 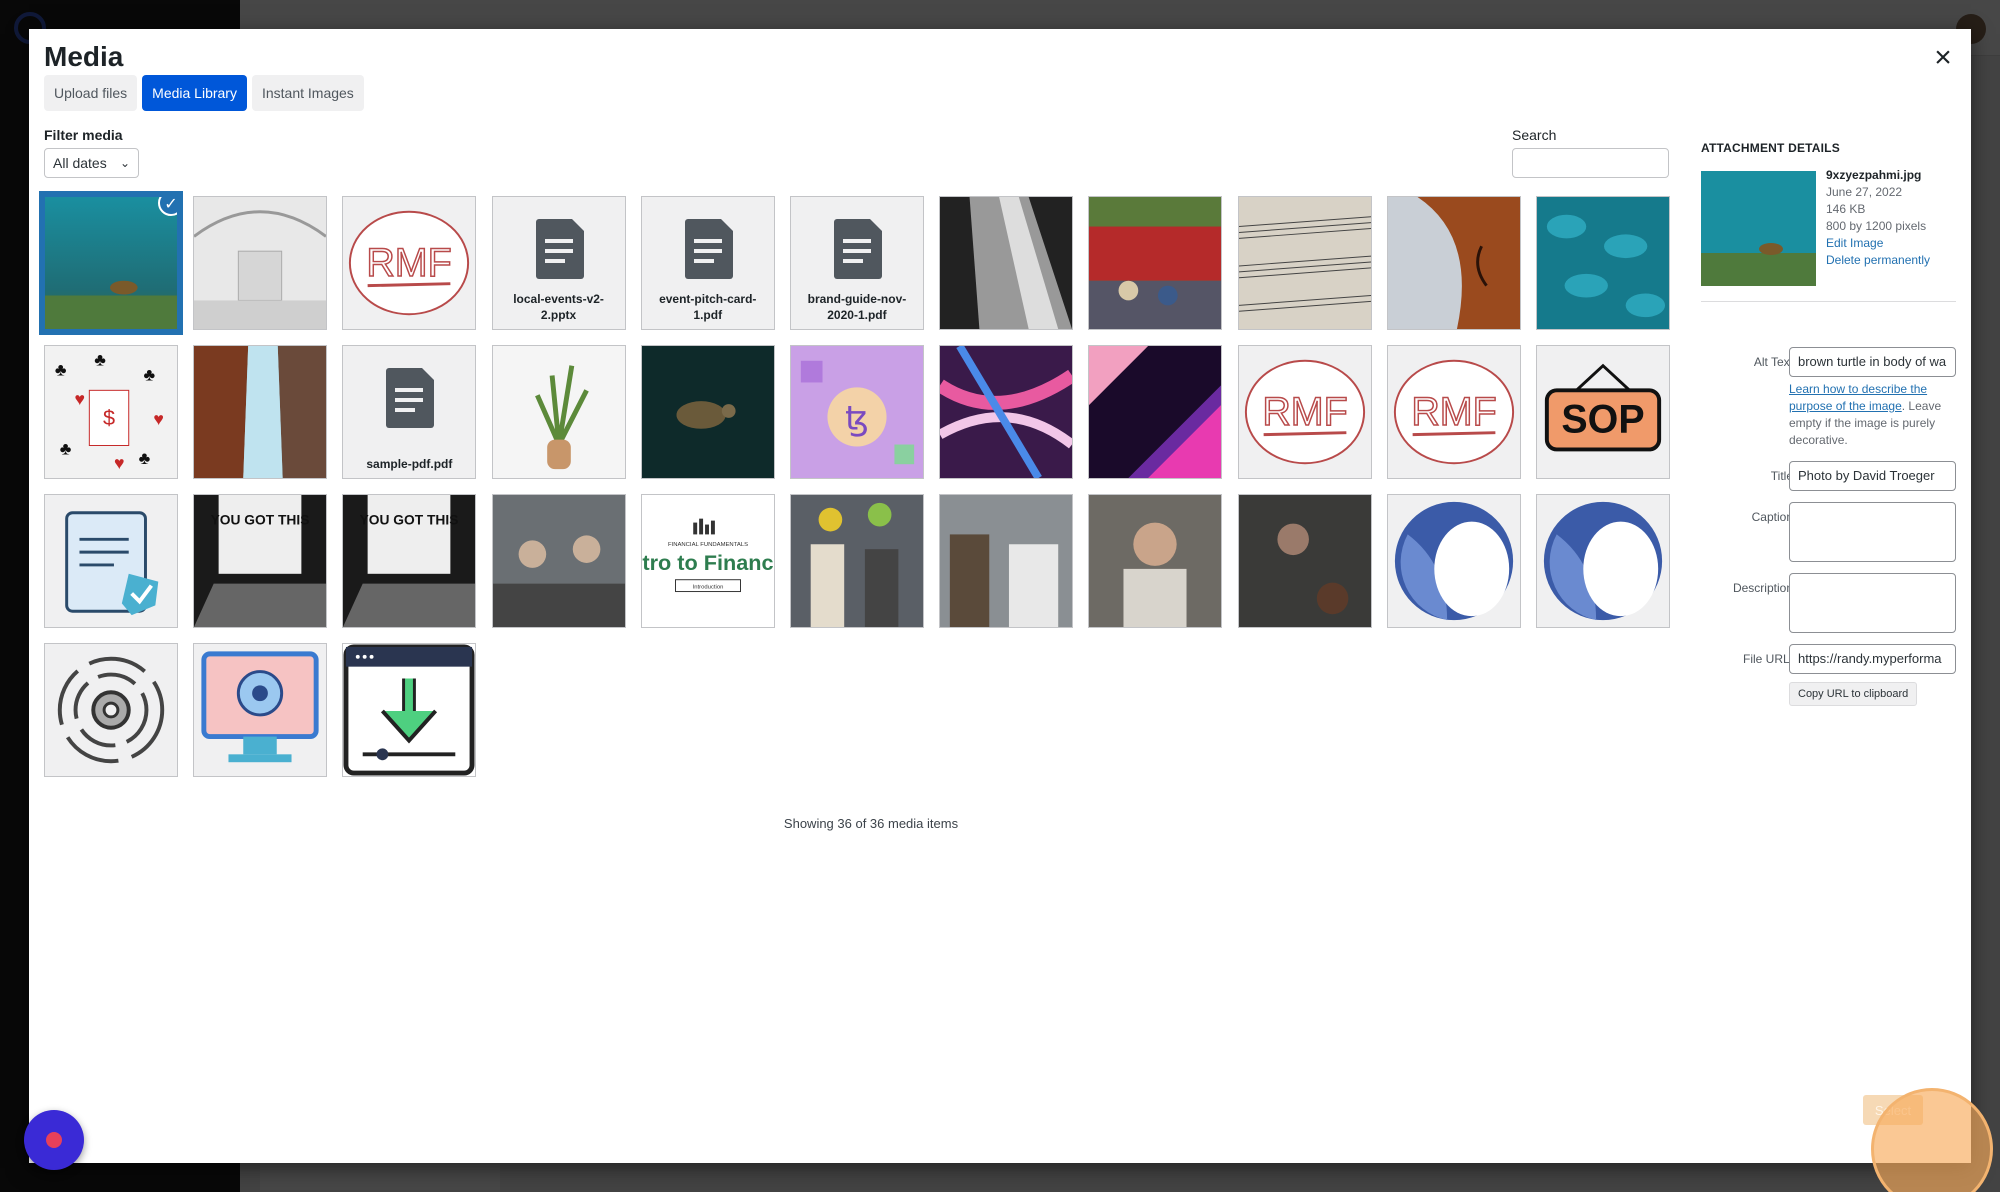 I want to click on caption-label: Caption, so click(x=1772, y=517).